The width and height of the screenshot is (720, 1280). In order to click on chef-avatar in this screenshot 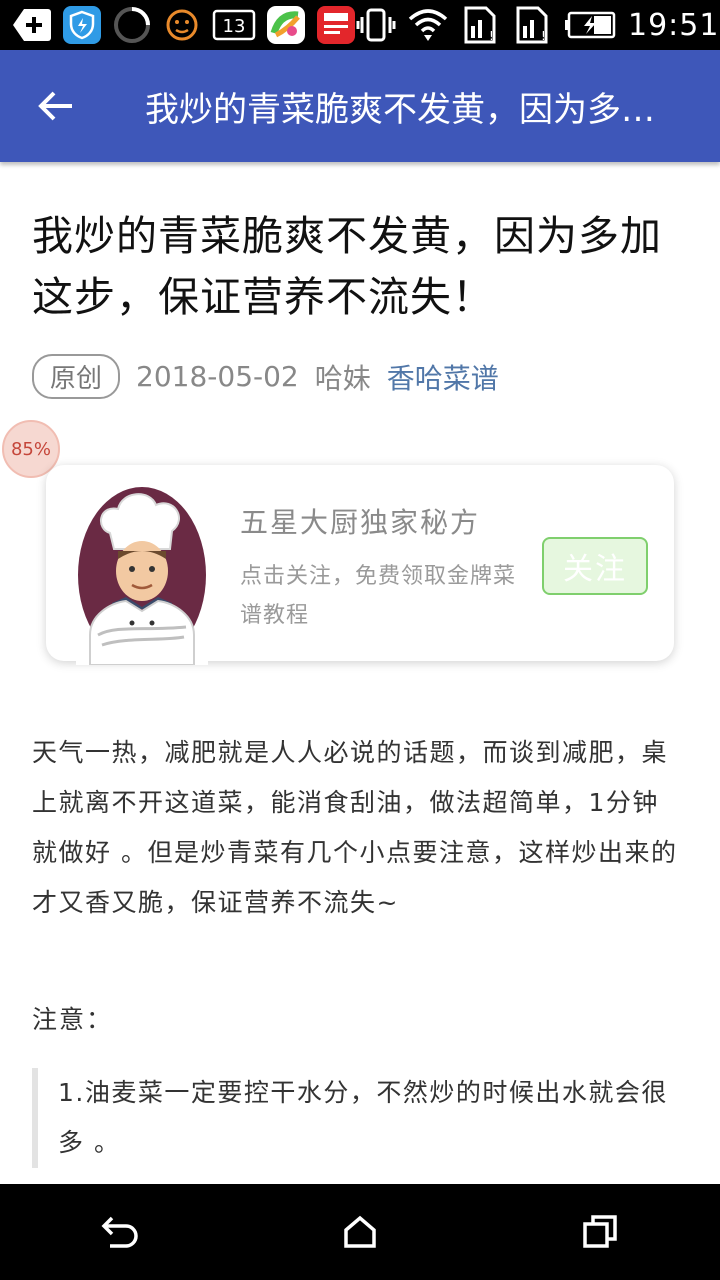, I will do `click(142, 575)`.